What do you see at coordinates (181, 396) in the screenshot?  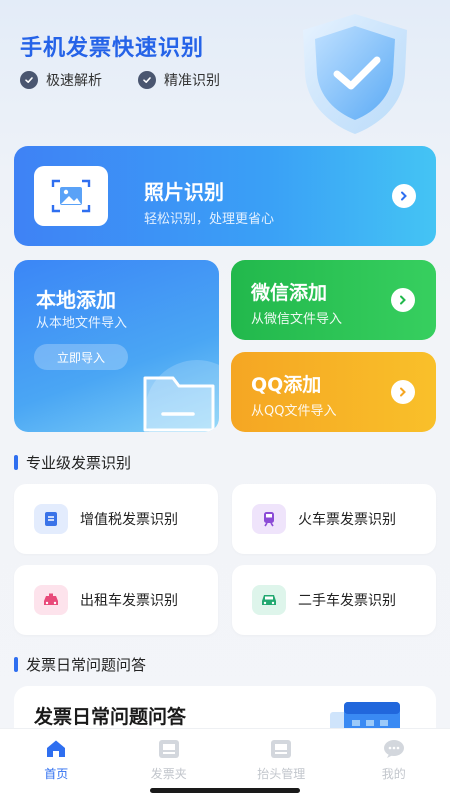 I see `folder-icon` at bounding box center [181, 396].